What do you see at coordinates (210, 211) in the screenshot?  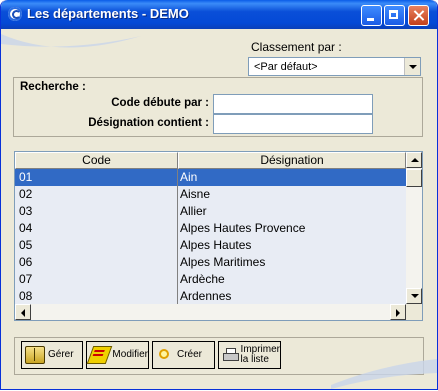 I see `table-row: 03 Allier` at bounding box center [210, 211].